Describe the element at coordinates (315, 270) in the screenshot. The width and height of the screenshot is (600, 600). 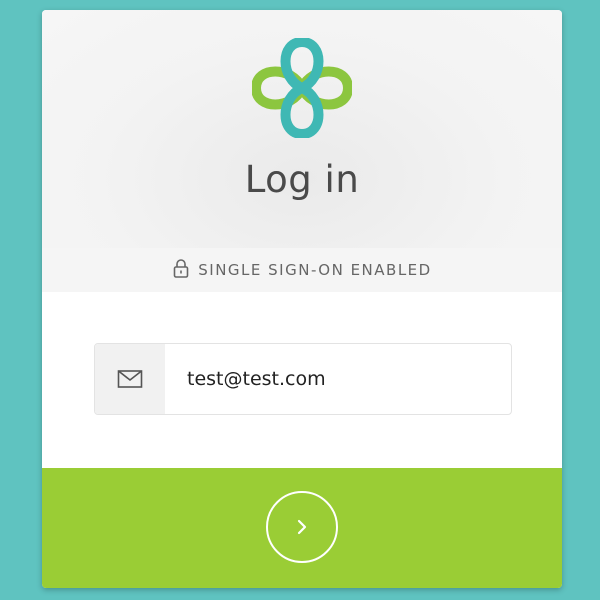
I see `sso-label: SINGLE SIGN-ON ENABLED` at that location.